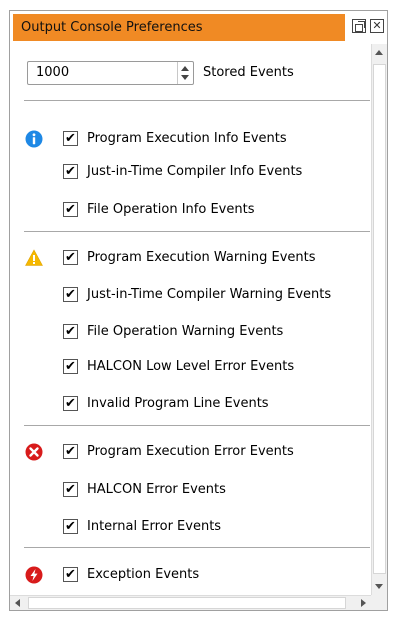  What do you see at coordinates (143, 574) in the screenshot?
I see `event-label: Exception Events` at bounding box center [143, 574].